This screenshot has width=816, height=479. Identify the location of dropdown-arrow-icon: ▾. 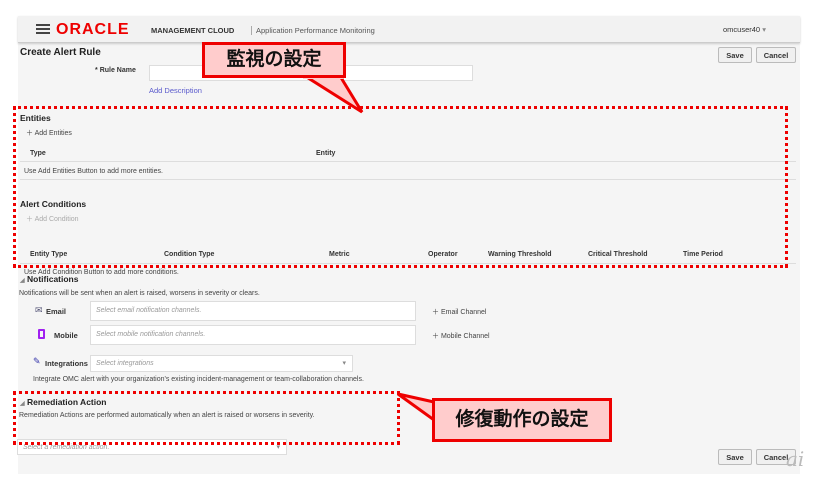
(344, 363).